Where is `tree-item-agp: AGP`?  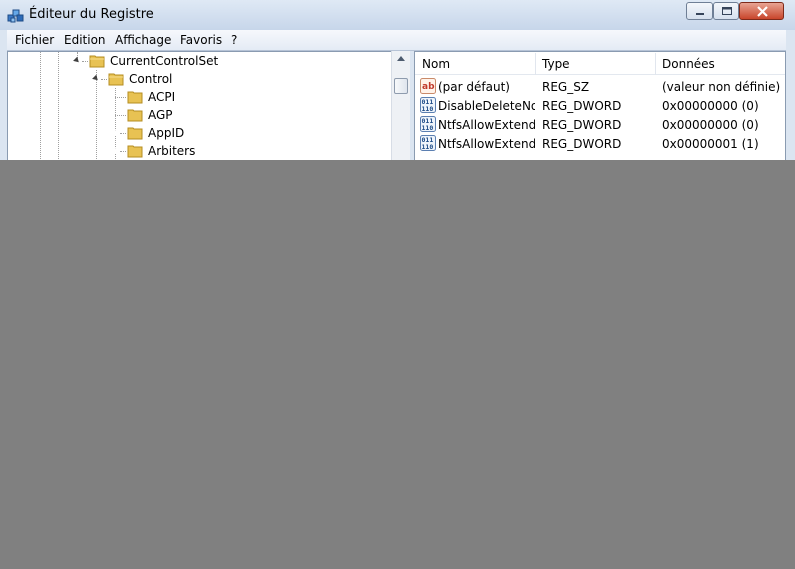 tree-item-agp: AGP is located at coordinates (160, 115).